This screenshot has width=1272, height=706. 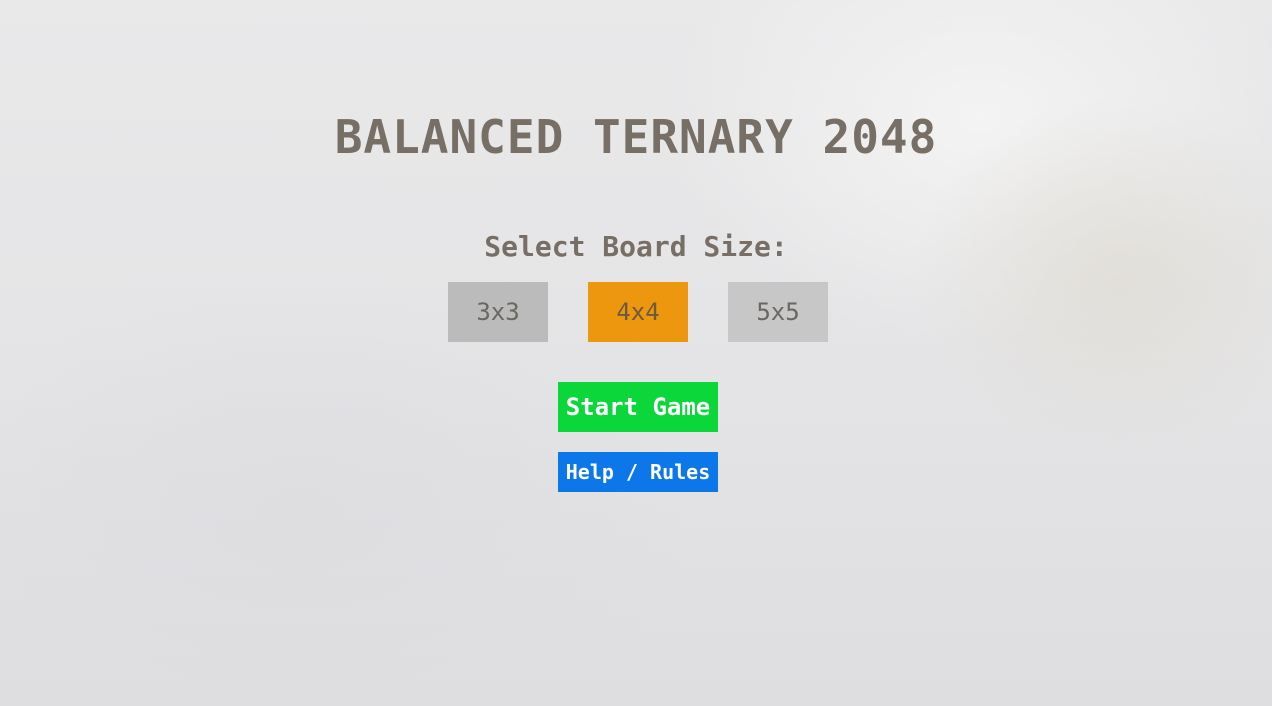 What do you see at coordinates (638, 472) in the screenshot?
I see `help-rules-button: Help / Rules` at bounding box center [638, 472].